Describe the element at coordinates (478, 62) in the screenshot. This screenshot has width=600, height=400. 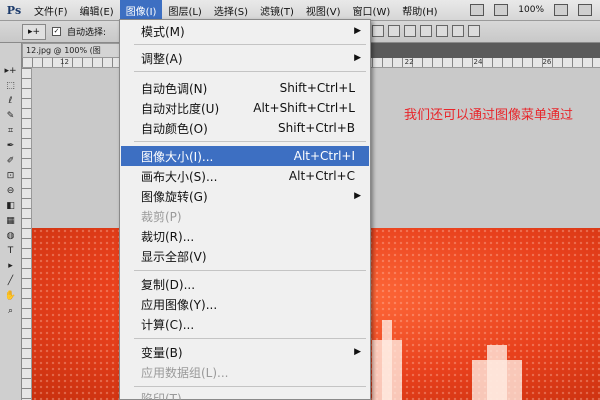
I see `ruler-label: 24` at that location.